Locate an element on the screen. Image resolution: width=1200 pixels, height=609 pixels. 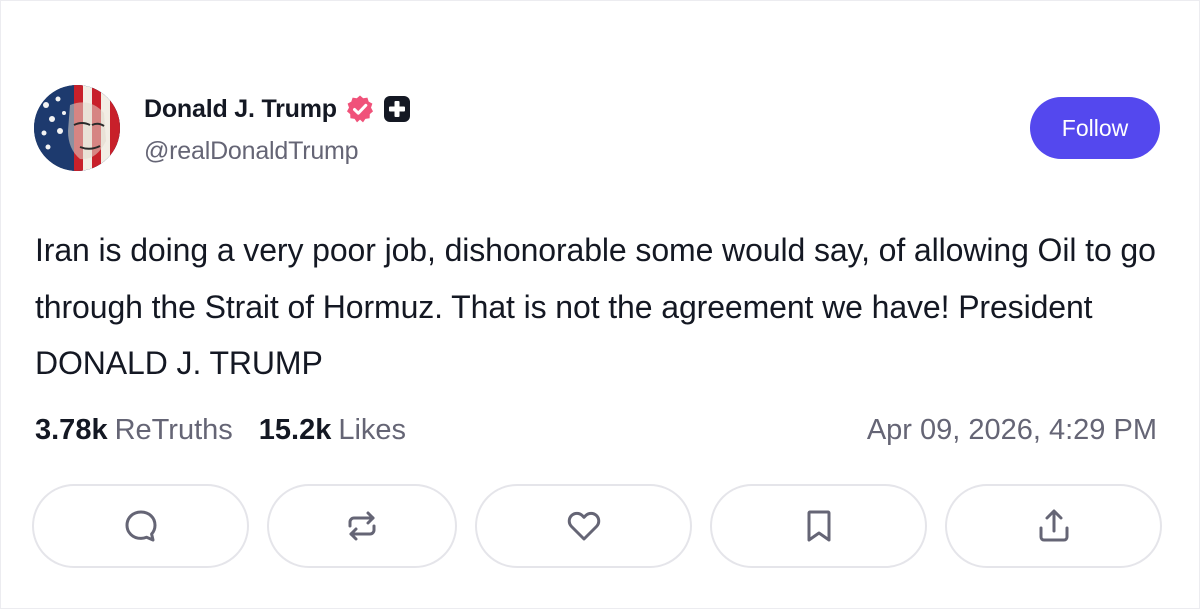
reply-button is located at coordinates (140, 526).